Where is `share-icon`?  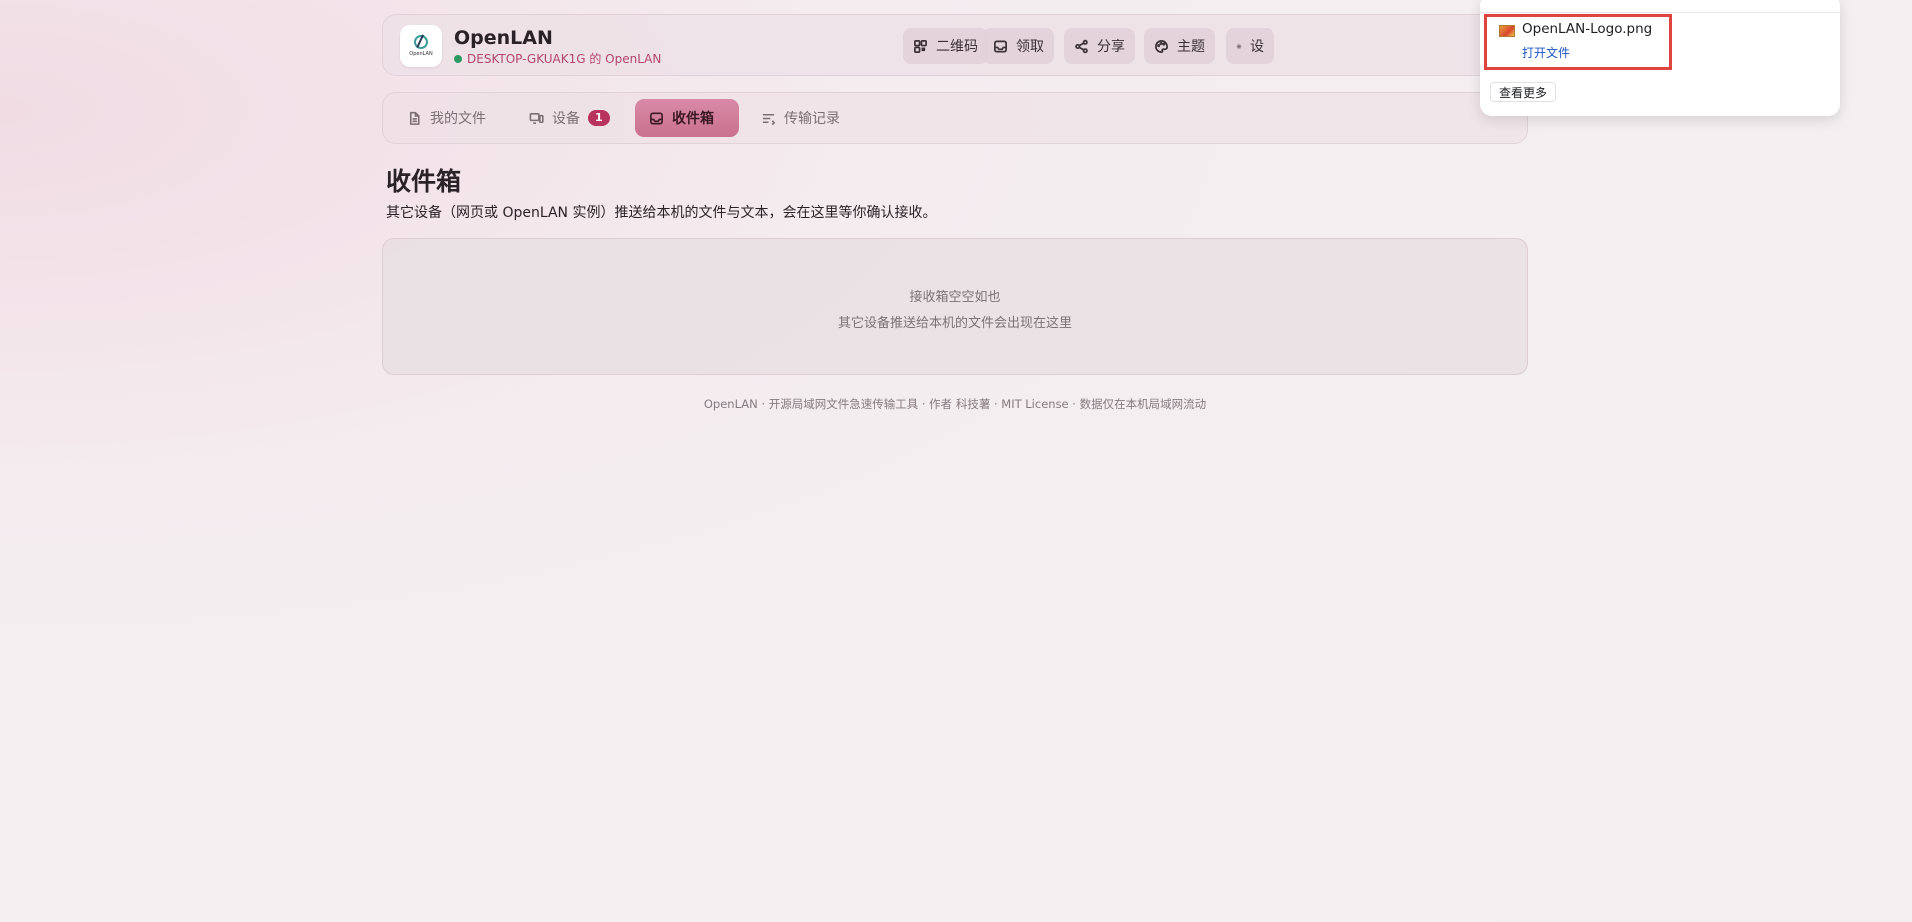
share-icon is located at coordinates (1081, 46).